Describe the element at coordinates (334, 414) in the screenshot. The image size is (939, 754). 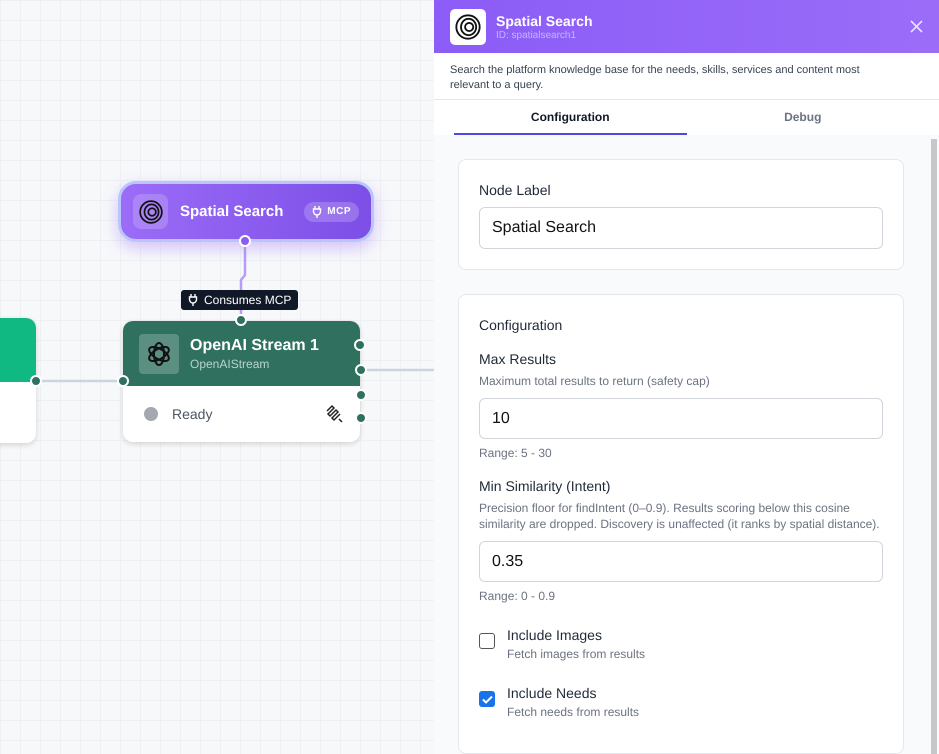
I see `coil-icon` at that location.